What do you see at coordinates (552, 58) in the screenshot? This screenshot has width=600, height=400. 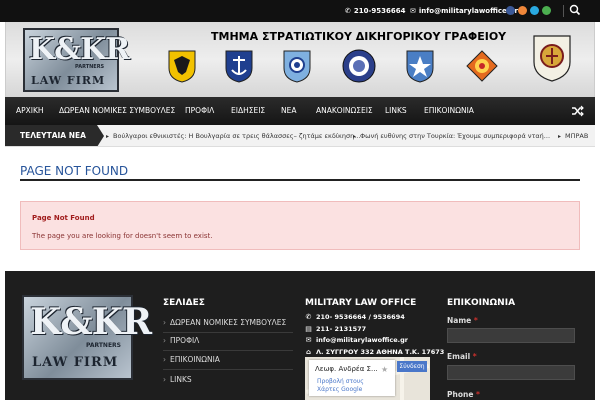 I see `military-justice-emblem-icon` at bounding box center [552, 58].